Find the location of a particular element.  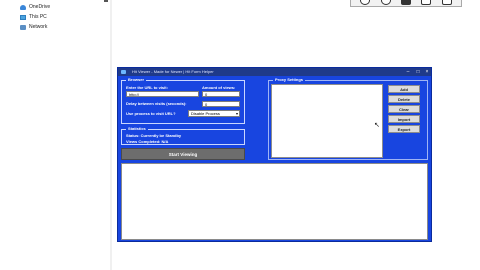

nav-item-label: This PC is located at coordinates (38, 17).